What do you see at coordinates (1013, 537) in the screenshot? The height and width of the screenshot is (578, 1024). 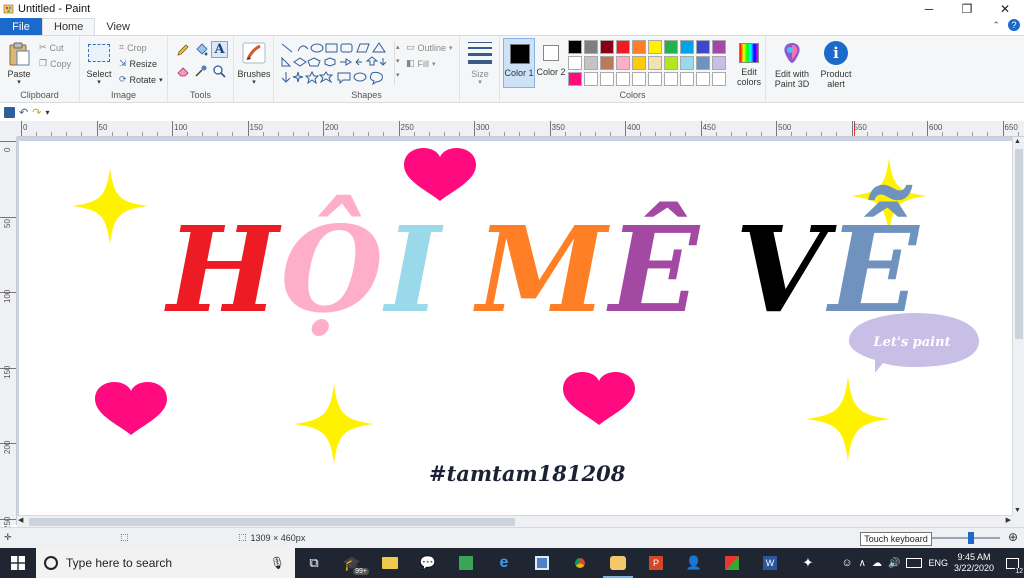 I see `zoom-in-icon: ⊕` at bounding box center [1013, 537].